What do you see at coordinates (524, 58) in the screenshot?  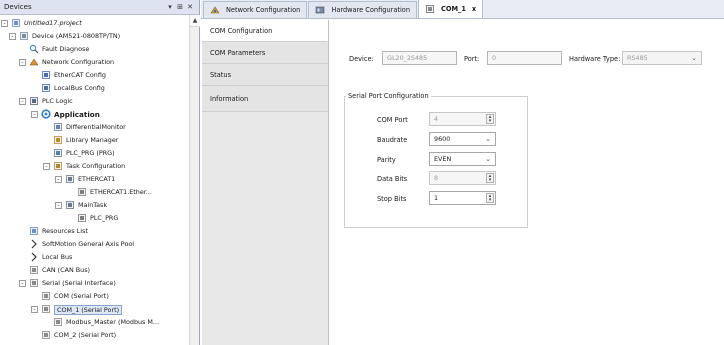 I see `port-field: 0` at bounding box center [524, 58].